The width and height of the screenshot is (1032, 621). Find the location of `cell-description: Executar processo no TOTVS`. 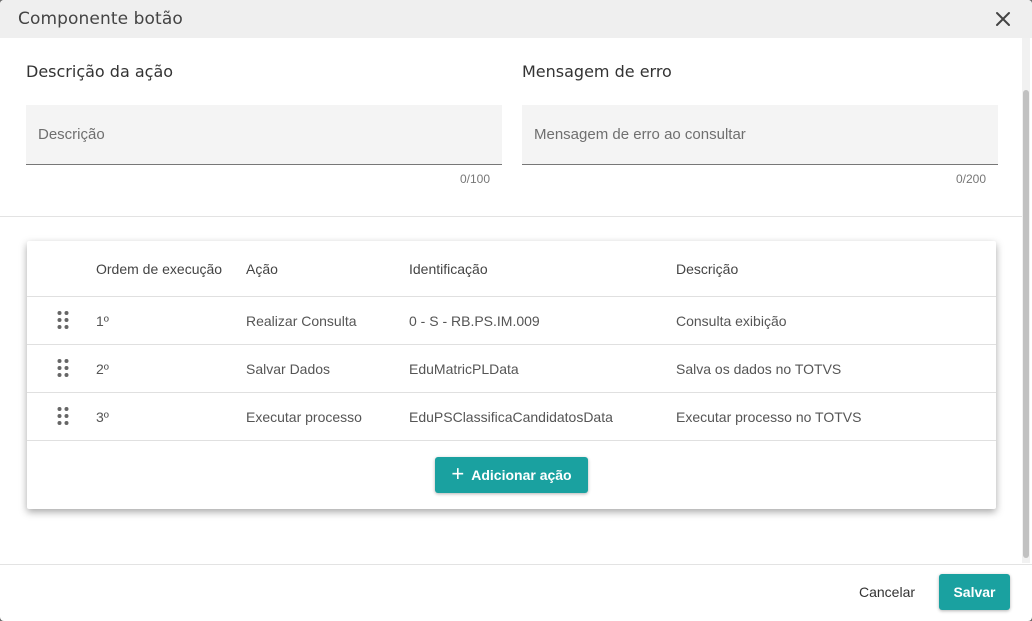

cell-description: Executar processo no TOTVS is located at coordinates (769, 417).